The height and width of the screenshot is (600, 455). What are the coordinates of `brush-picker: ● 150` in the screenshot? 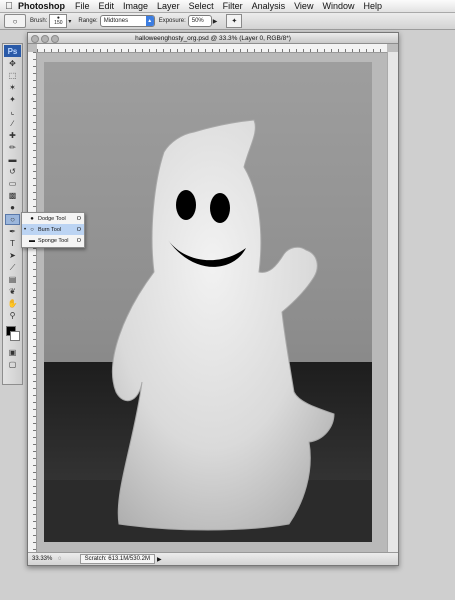 It's located at (58, 21).